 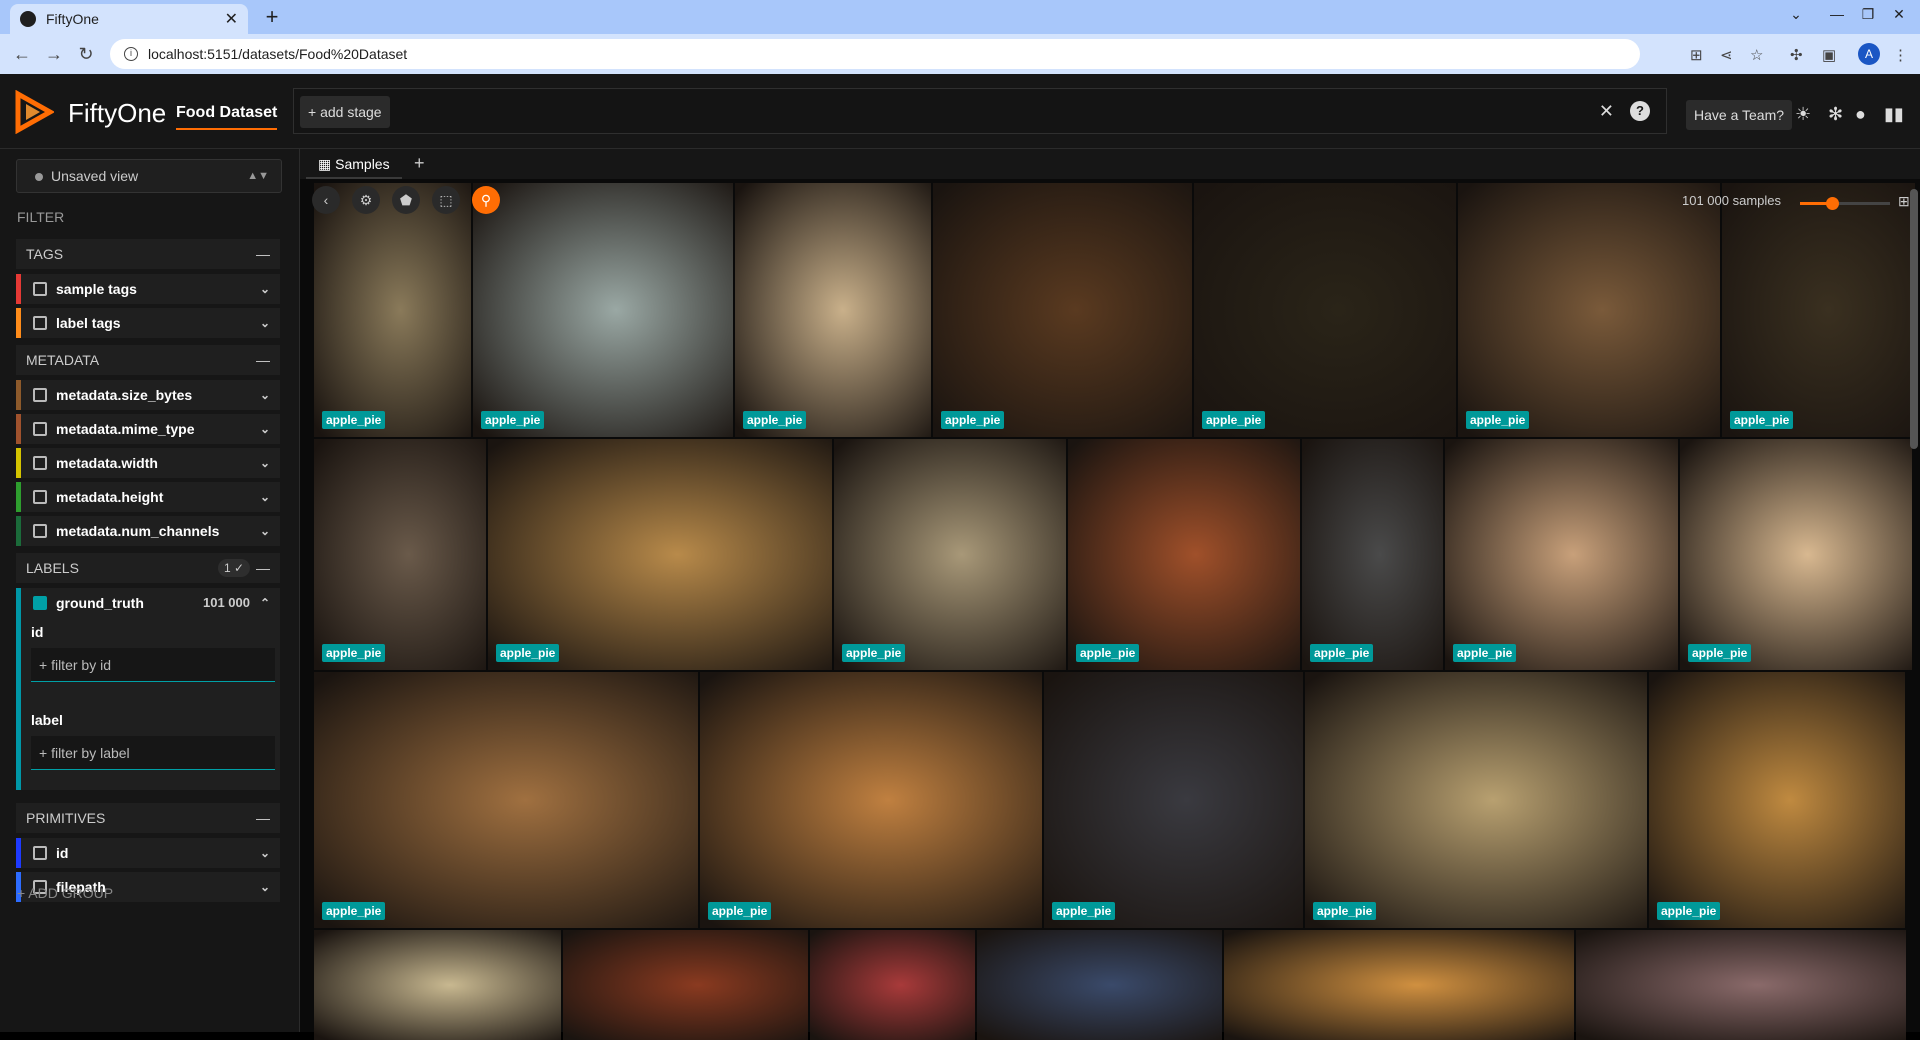 I want to click on tag-icon: ⬟, so click(x=406, y=200).